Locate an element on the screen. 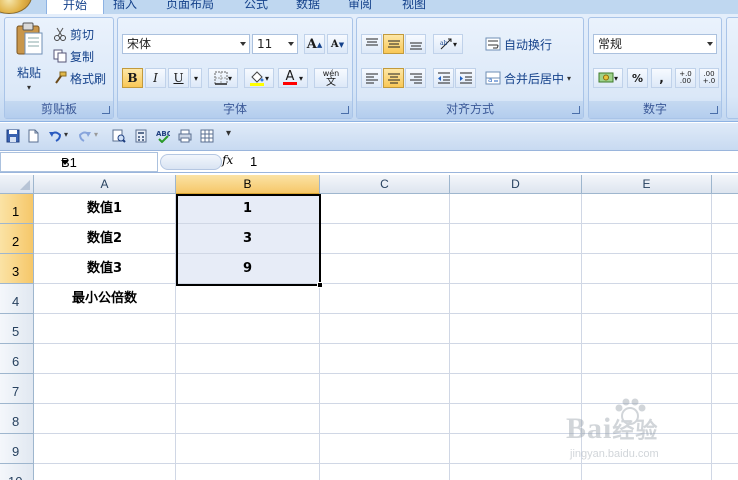 The width and height of the screenshot is (738, 480). cell-a2: 数值2 is located at coordinates (105, 239).